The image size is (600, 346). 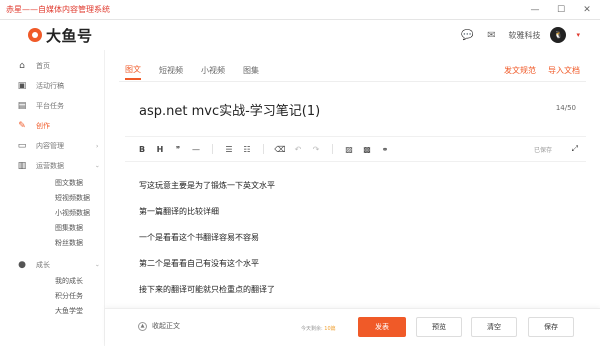 I want to click on video-icon: ▩, so click(x=367, y=149).